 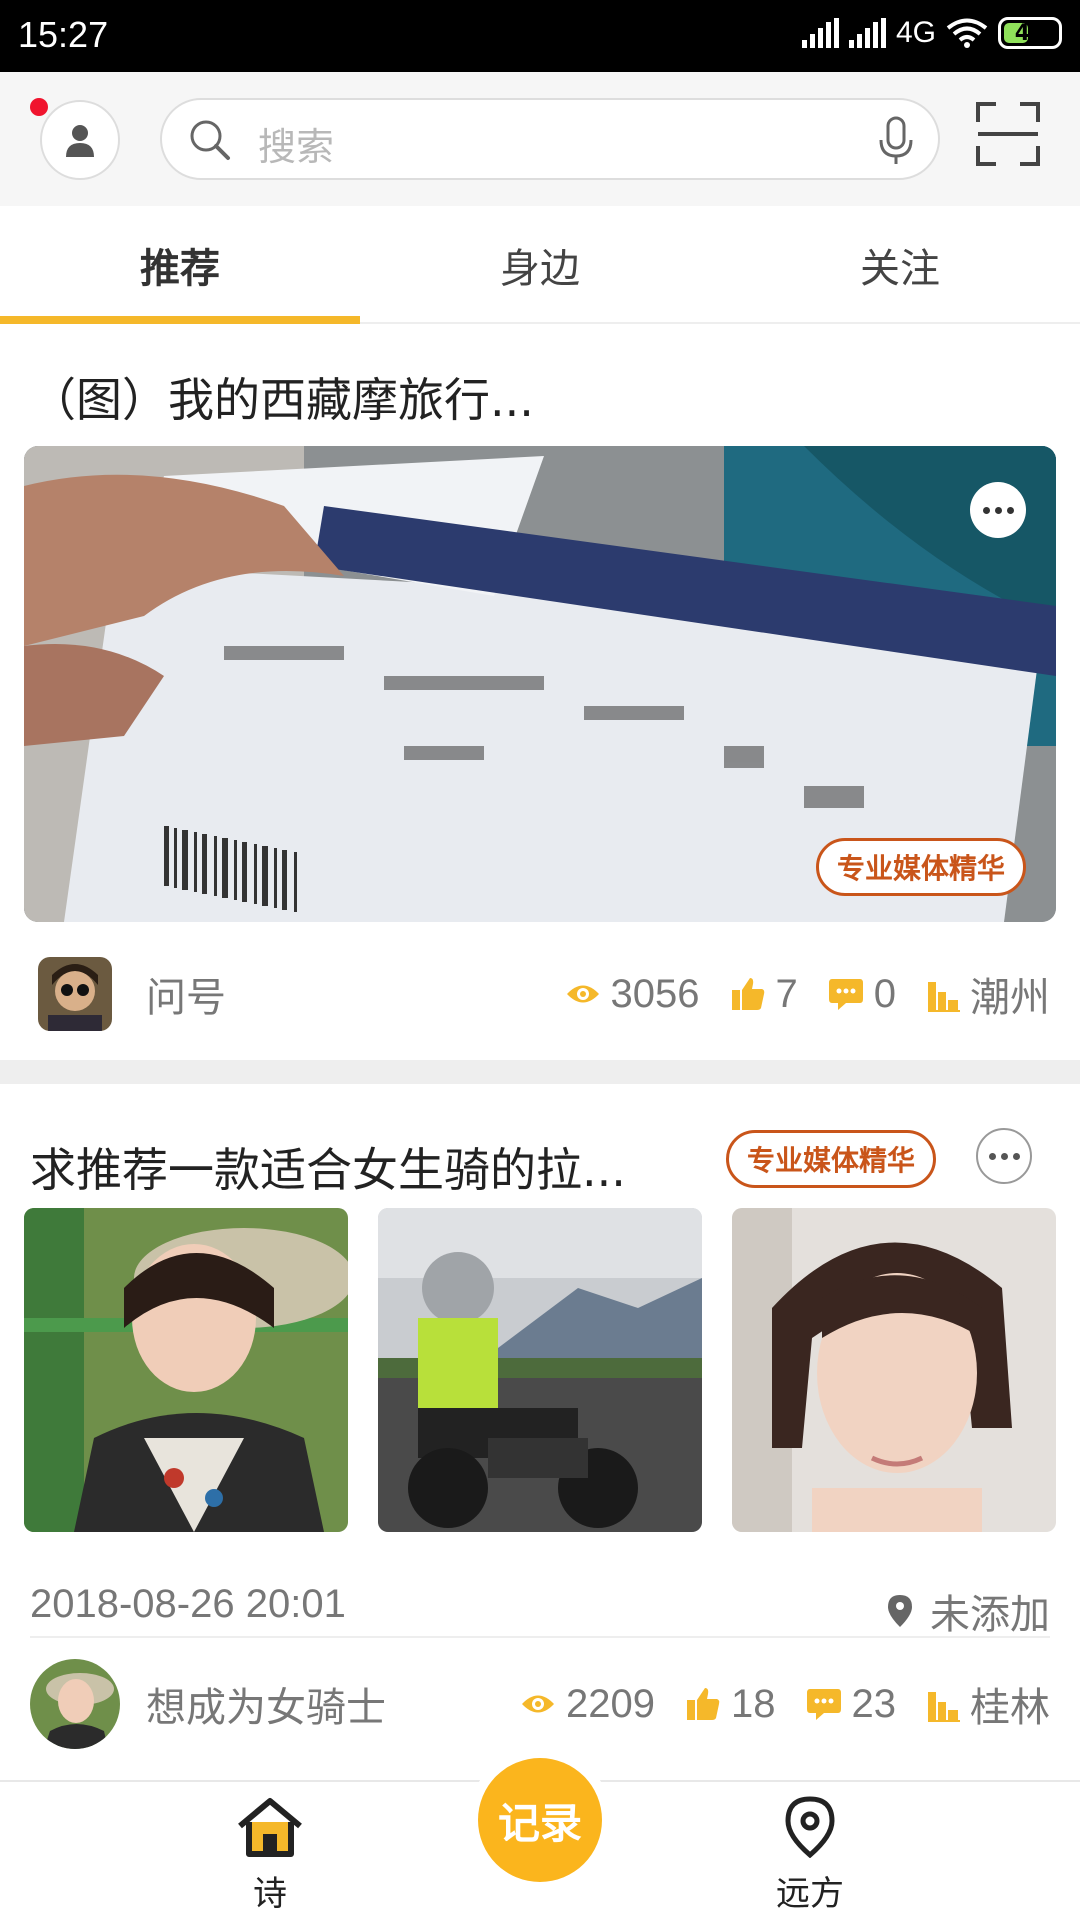 I want to click on like-count: 18, so click(x=730, y=1704).